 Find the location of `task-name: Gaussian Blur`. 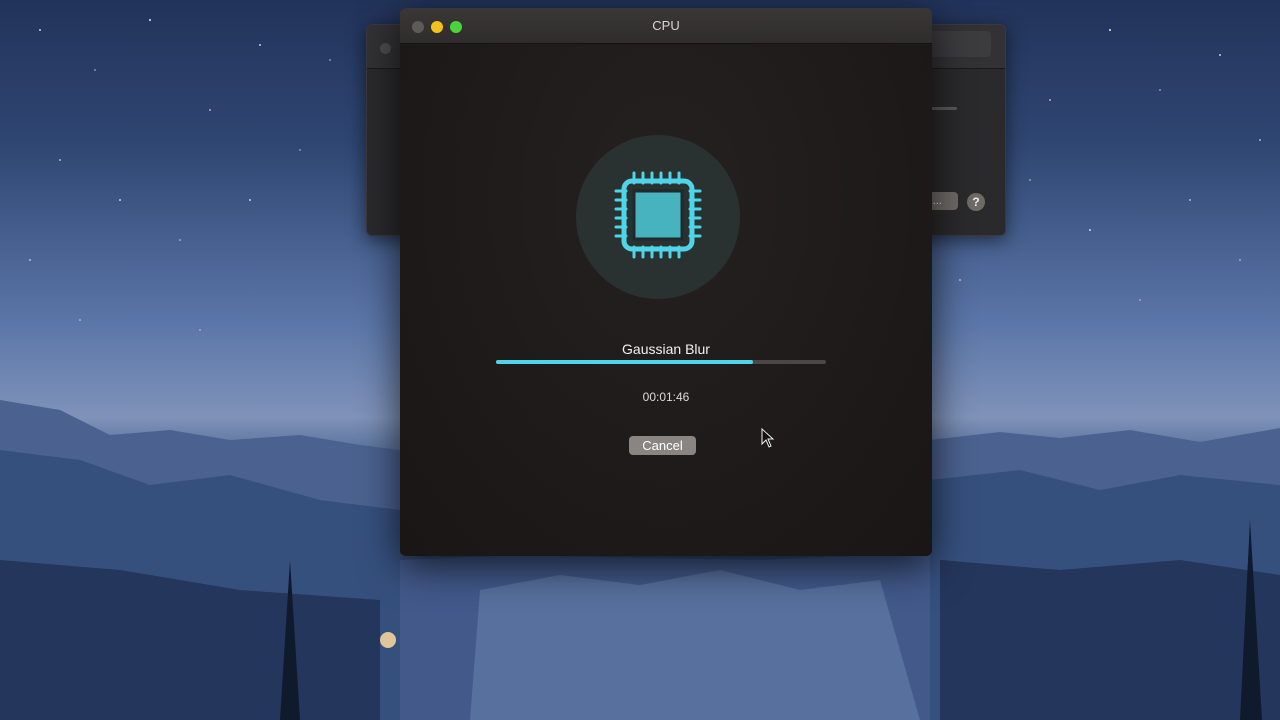

task-name: Gaussian Blur is located at coordinates (666, 349).